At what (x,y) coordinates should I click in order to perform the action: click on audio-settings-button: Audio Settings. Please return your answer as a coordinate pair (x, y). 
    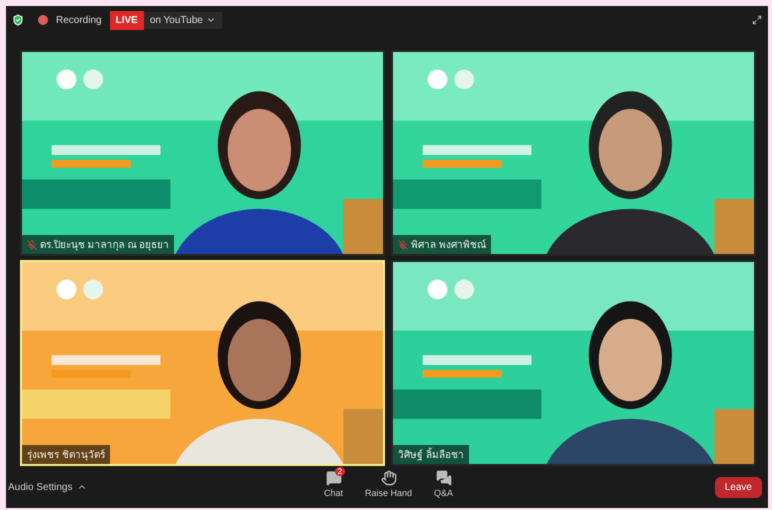
    Looking at the image, I should click on (47, 487).